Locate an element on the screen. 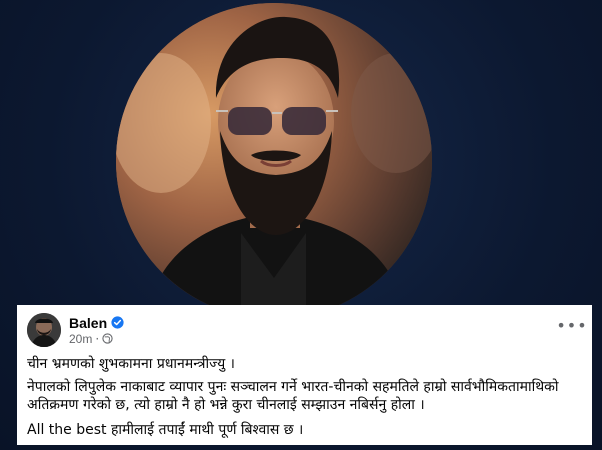  author-avatar is located at coordinates (44, 330).